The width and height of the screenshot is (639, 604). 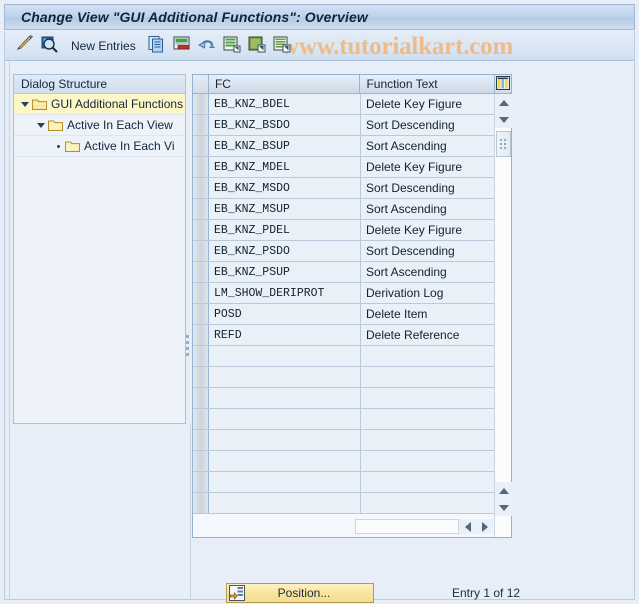 I want to click on cell-function-text: Delete Item, so click(x=427, y=314).